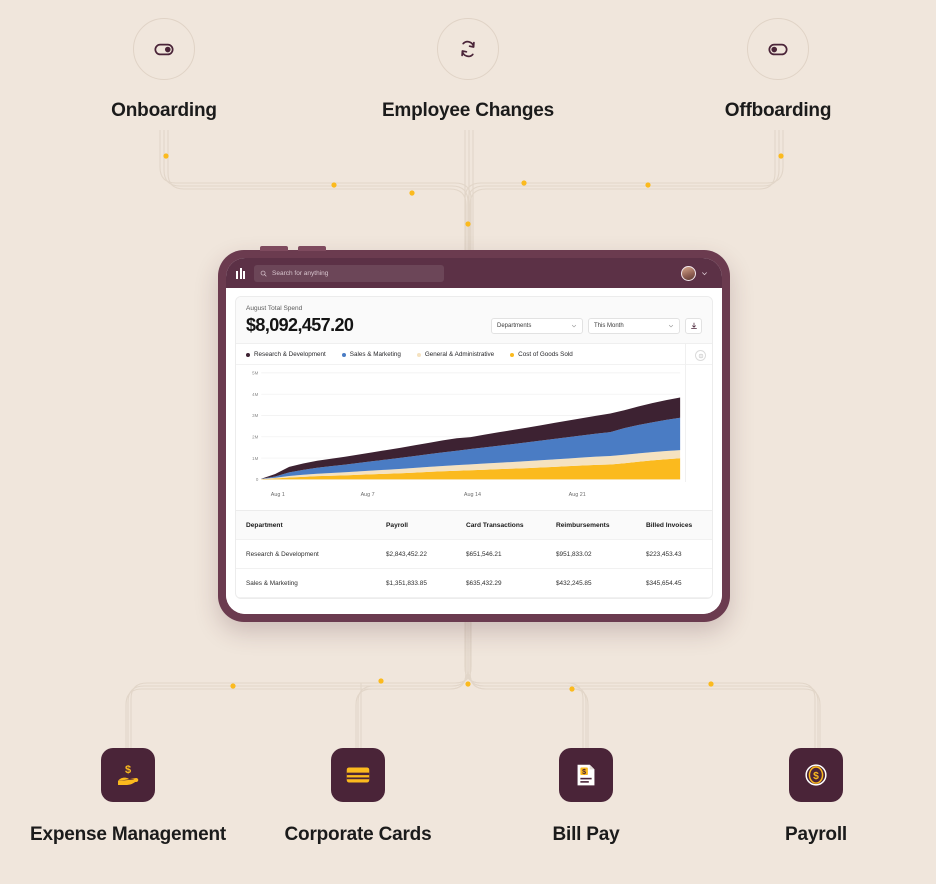  I want to click on top-node-label: Offboarding, so click(778, 110).